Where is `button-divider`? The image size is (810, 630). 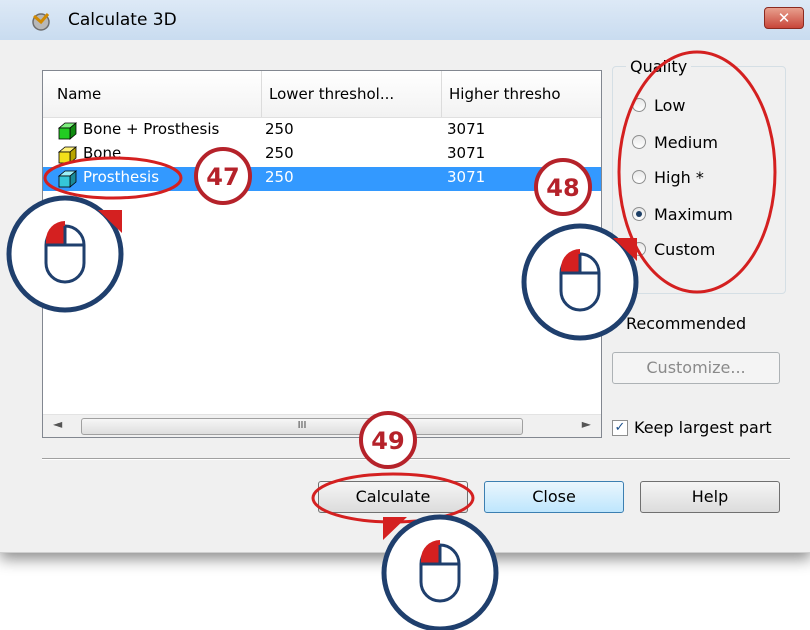 button-divider is located at coordinates (416, 459).